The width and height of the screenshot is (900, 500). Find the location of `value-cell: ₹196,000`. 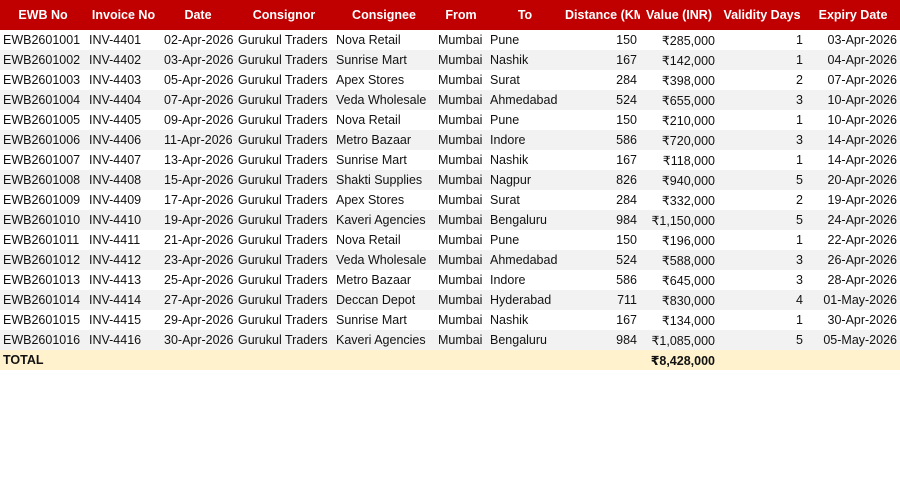

value-cell: ₹196,000 is located at coordinates (679, 240).